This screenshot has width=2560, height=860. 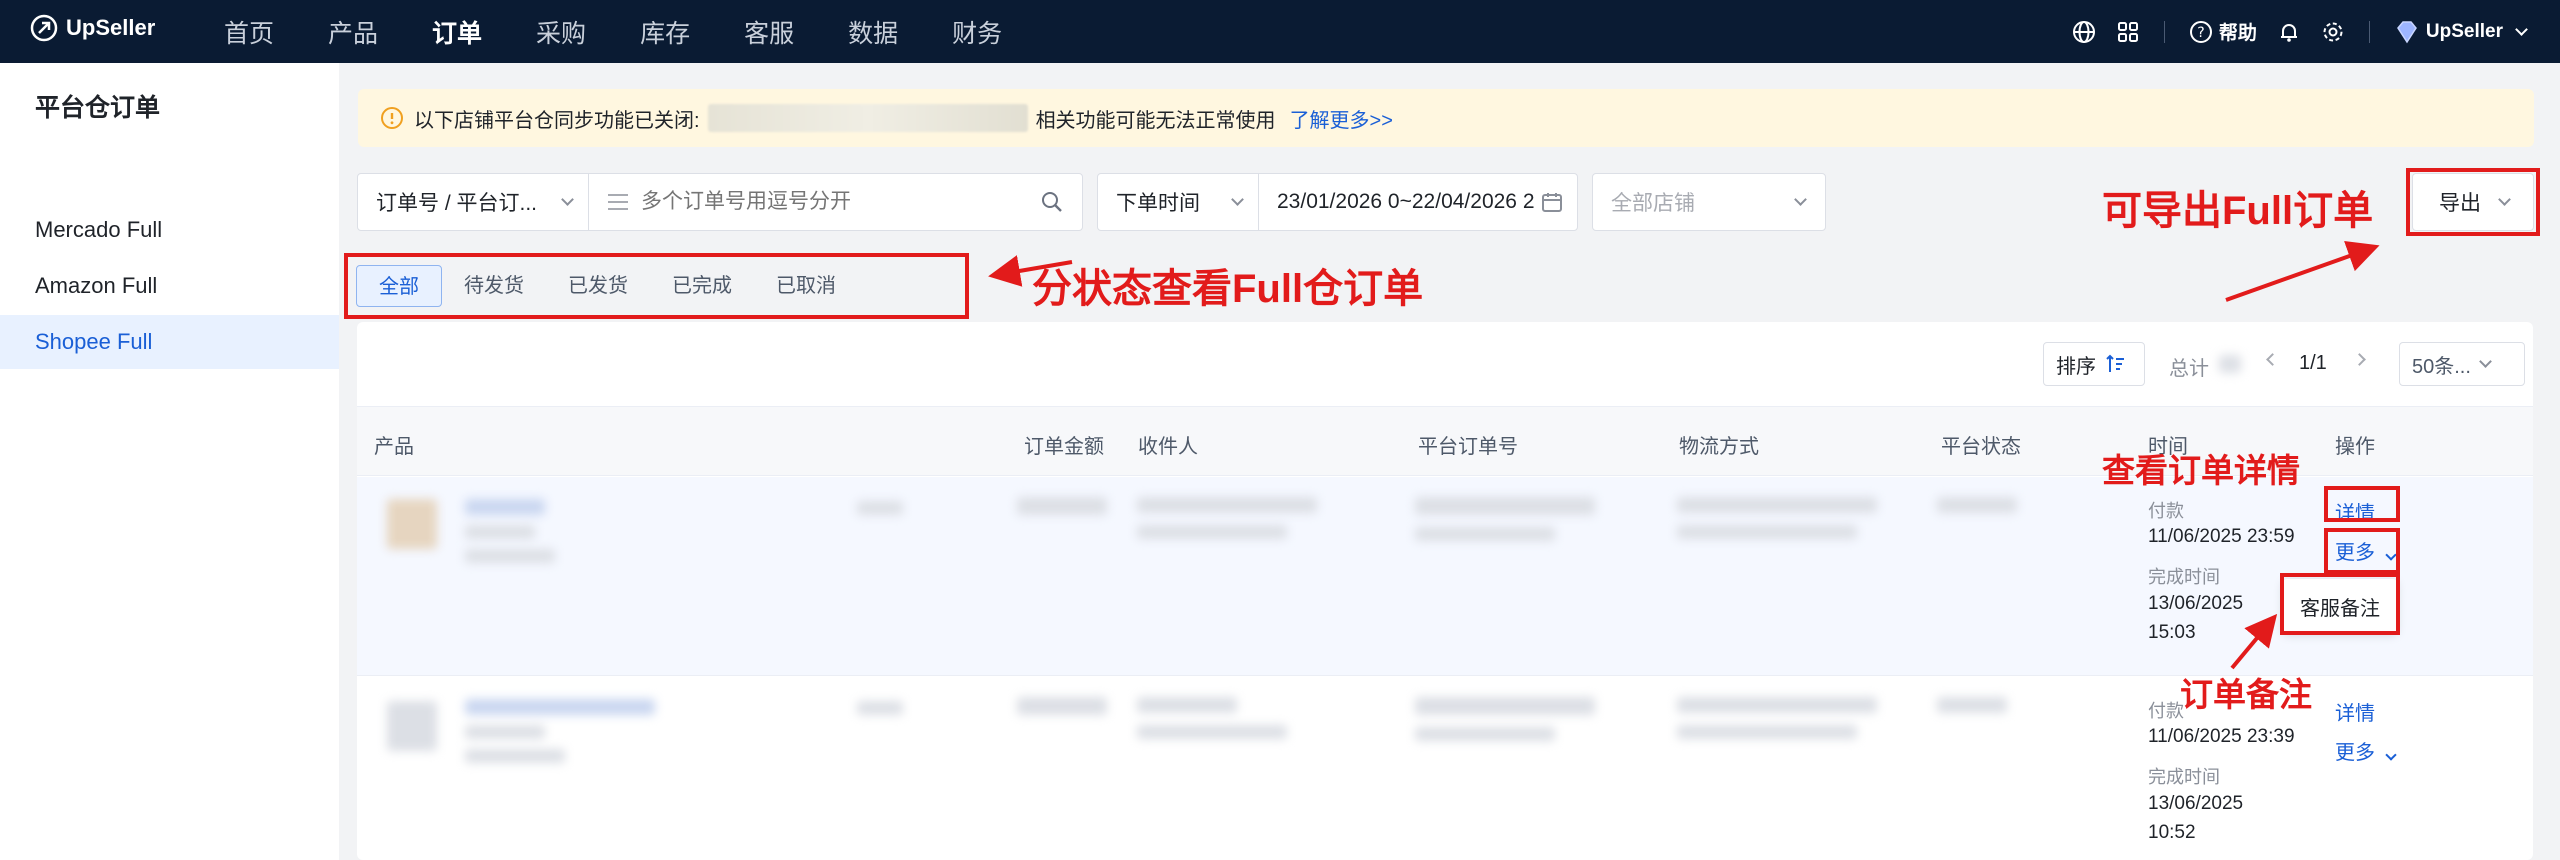 I want to click on arrow-to-tabs, so click(x=1030, y=271).